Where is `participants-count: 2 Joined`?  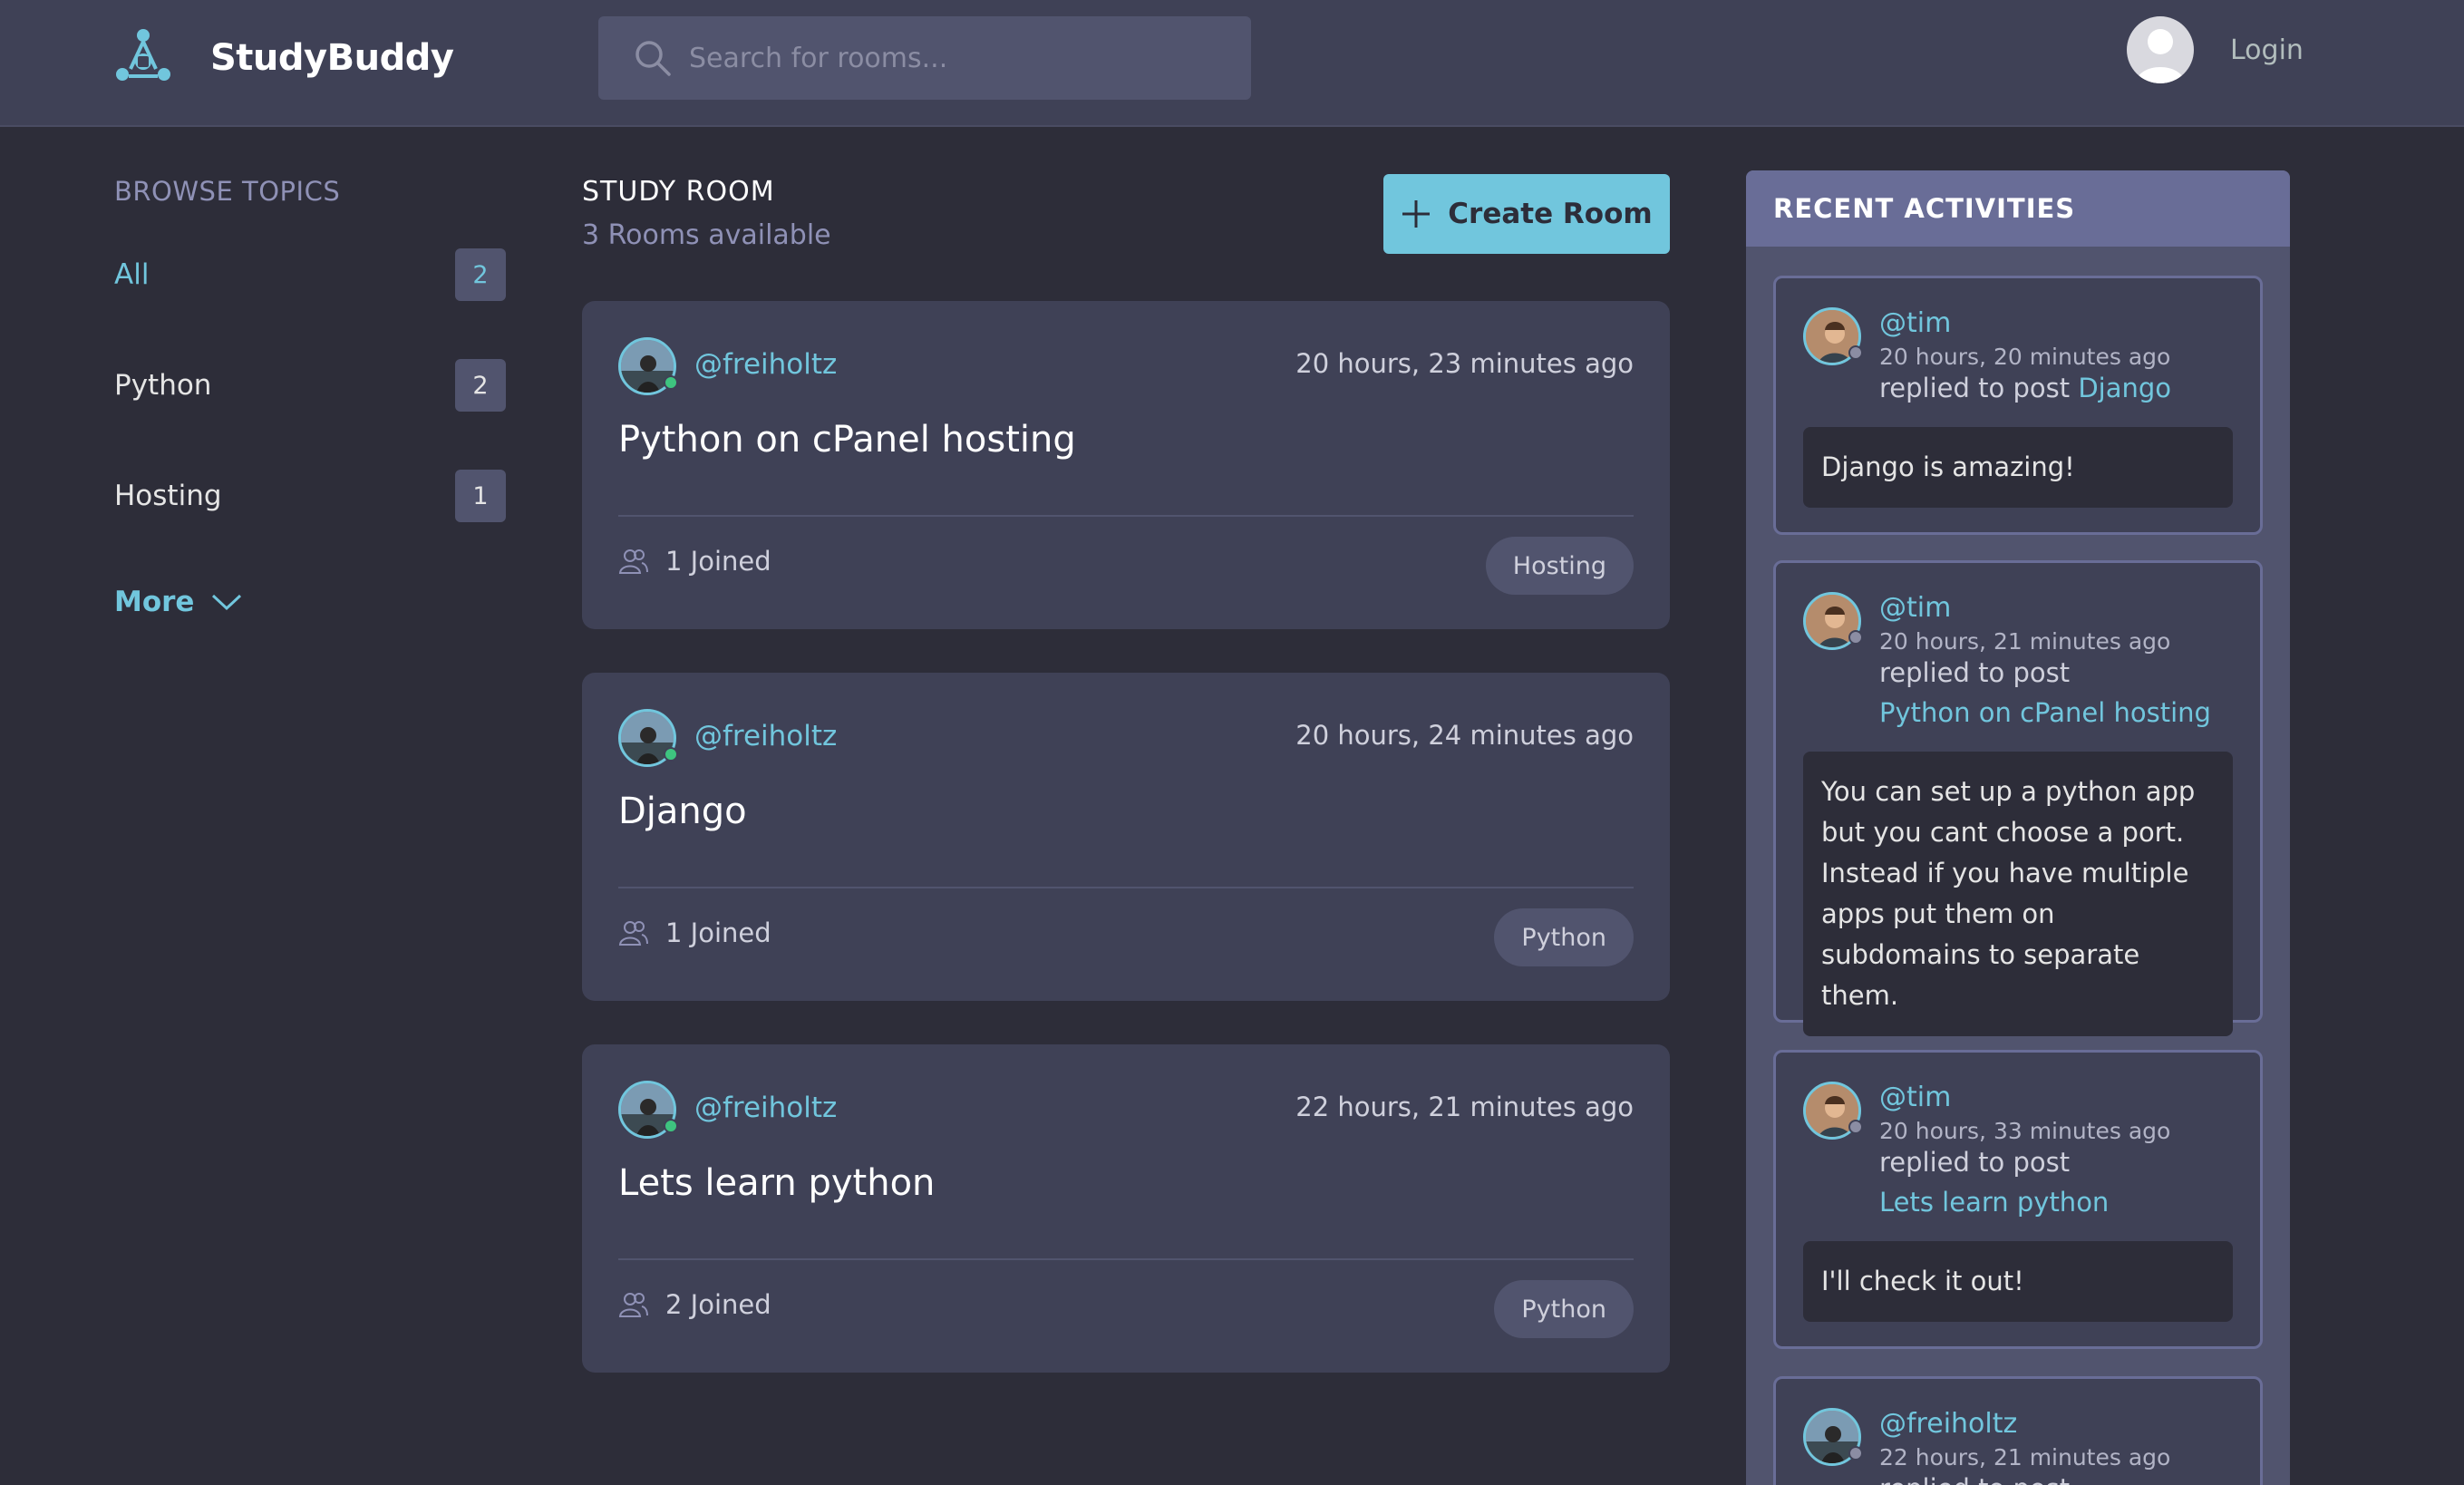
participants-count: 2 Joined is located at coordinates (694, 1304).